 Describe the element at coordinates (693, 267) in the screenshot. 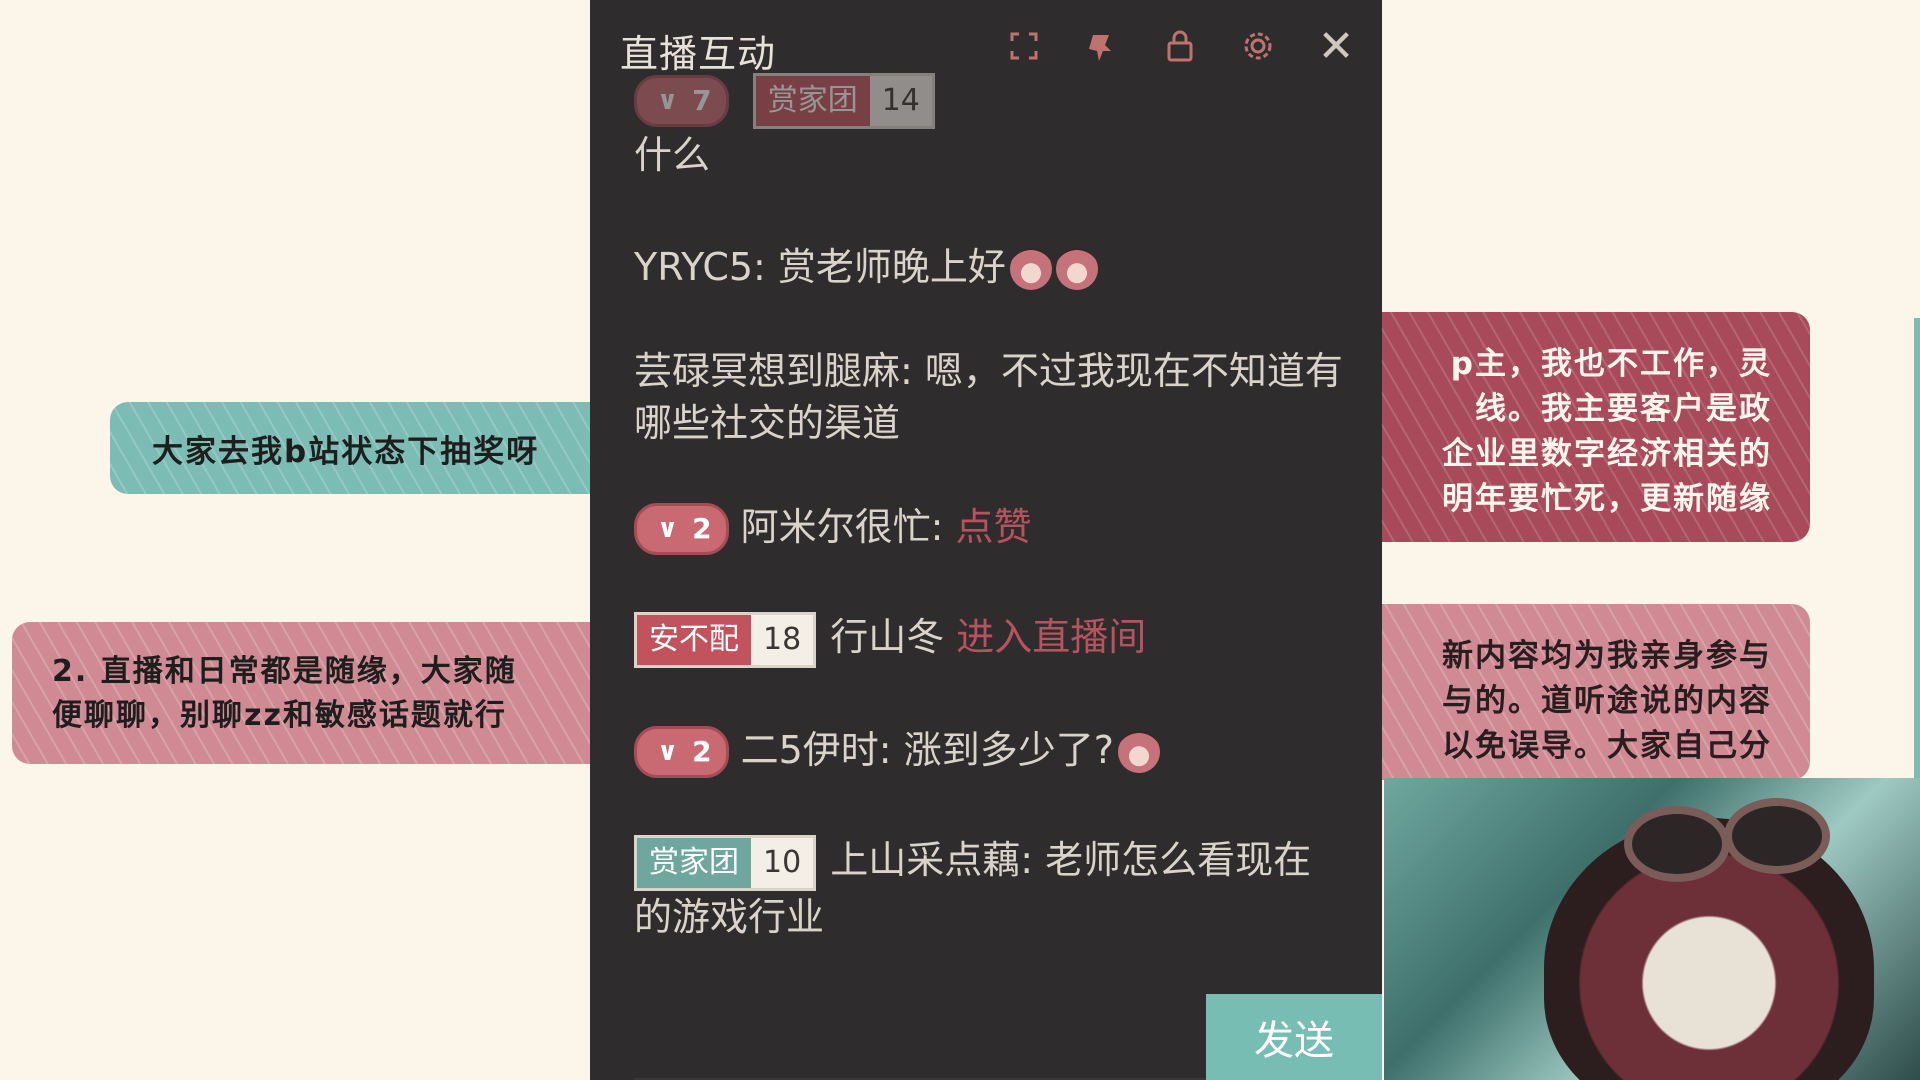

I see `message-username: YRYC5` at that location.